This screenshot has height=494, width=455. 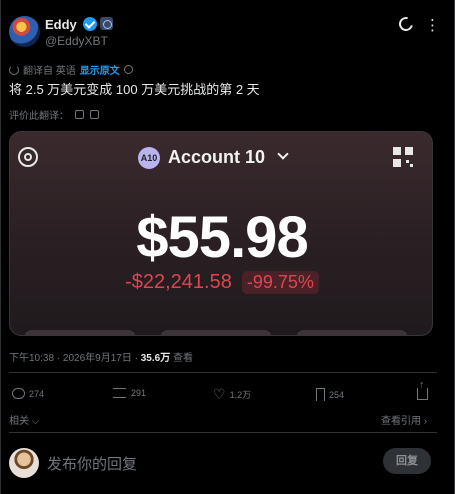 I want to click on views-label: 查看, so click(x=181, y=358).